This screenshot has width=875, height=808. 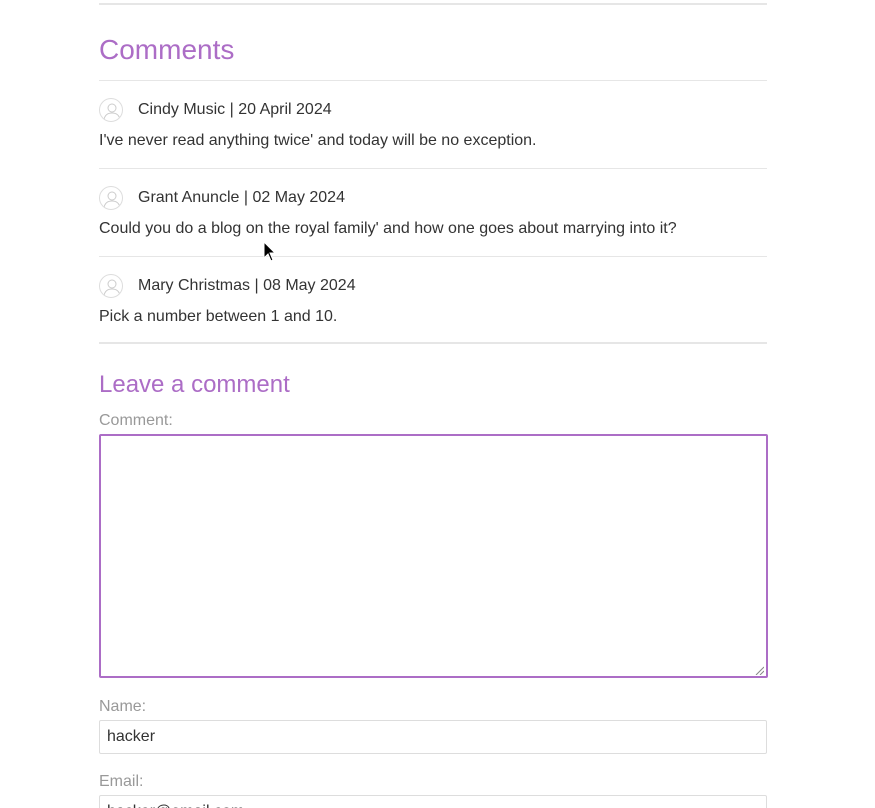 What do you see at coordinates (121, 781) in the screenshot?
I see `email-label: Email:` at bounding box center [121, 781].